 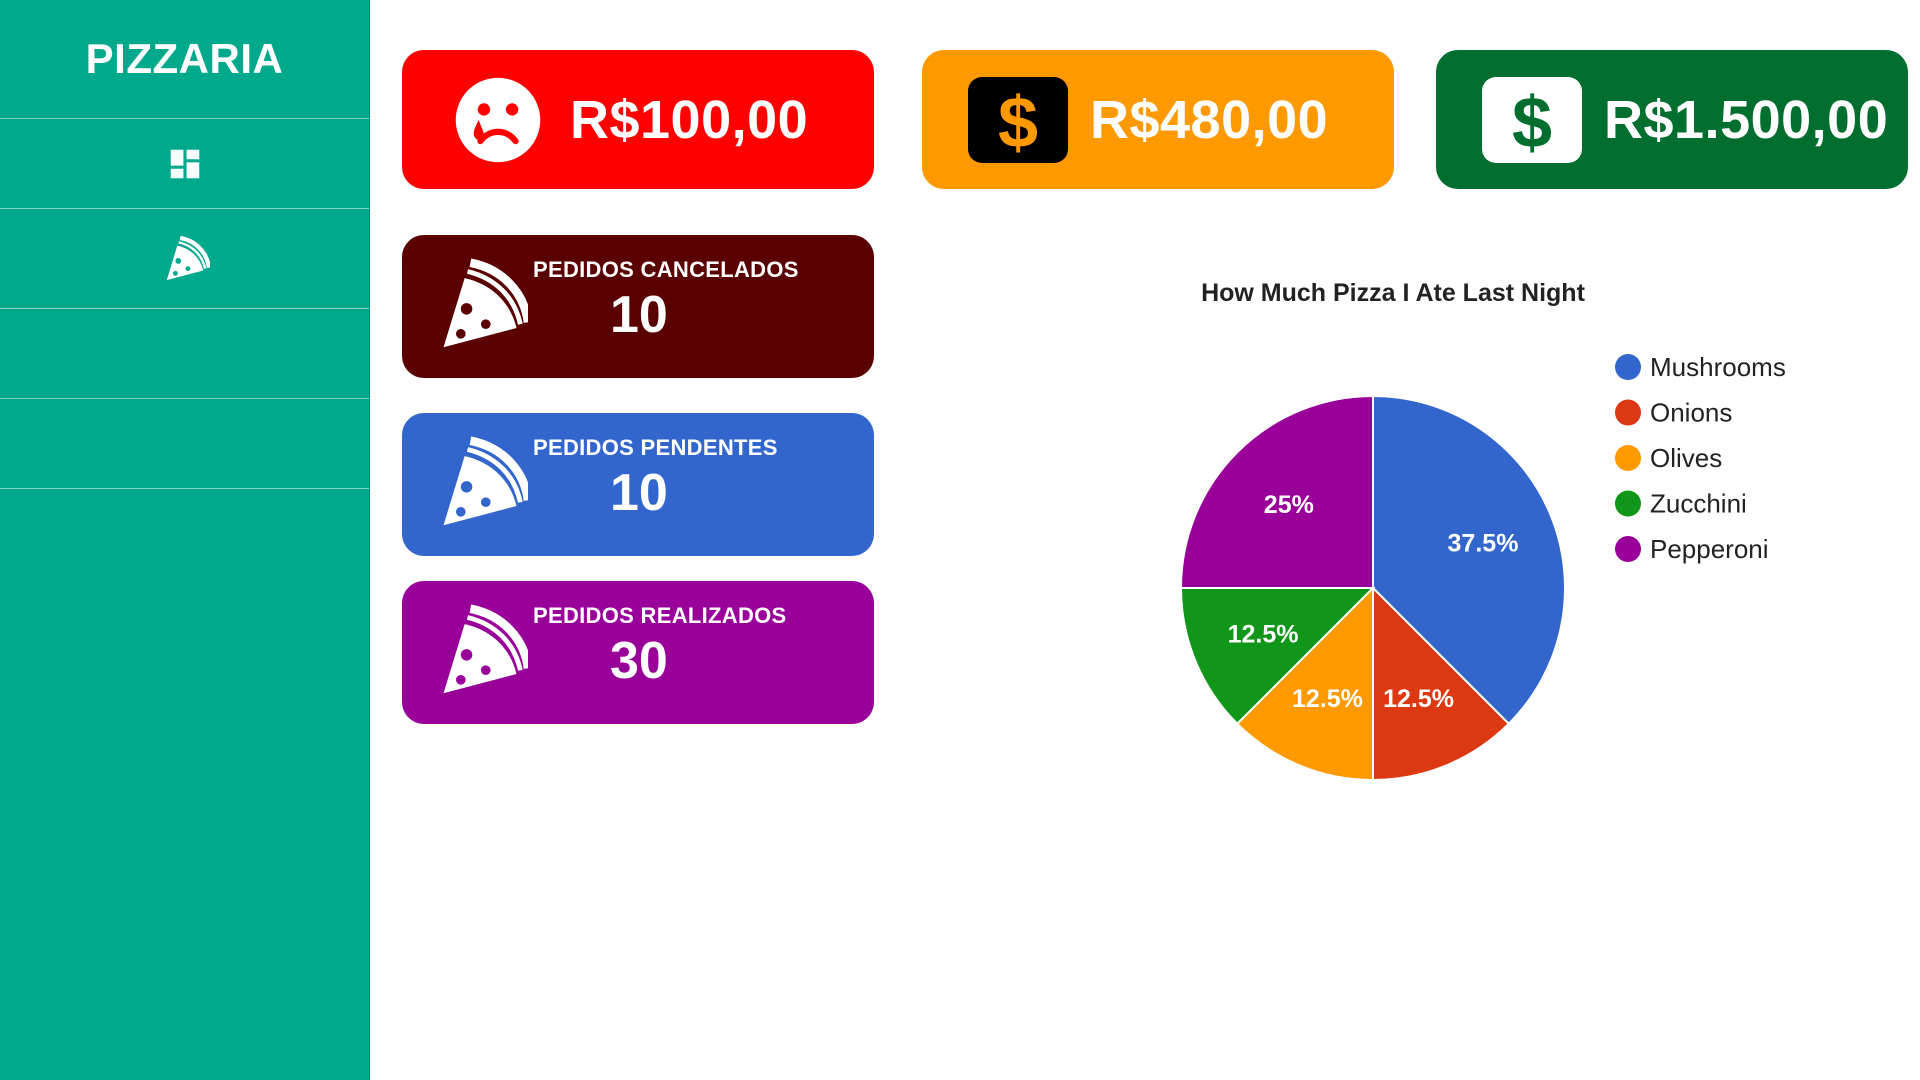 What do you see at coordinates (498, 120) in the screenshot?
I see `sad-face-icon` at bounding box center [498, 120].